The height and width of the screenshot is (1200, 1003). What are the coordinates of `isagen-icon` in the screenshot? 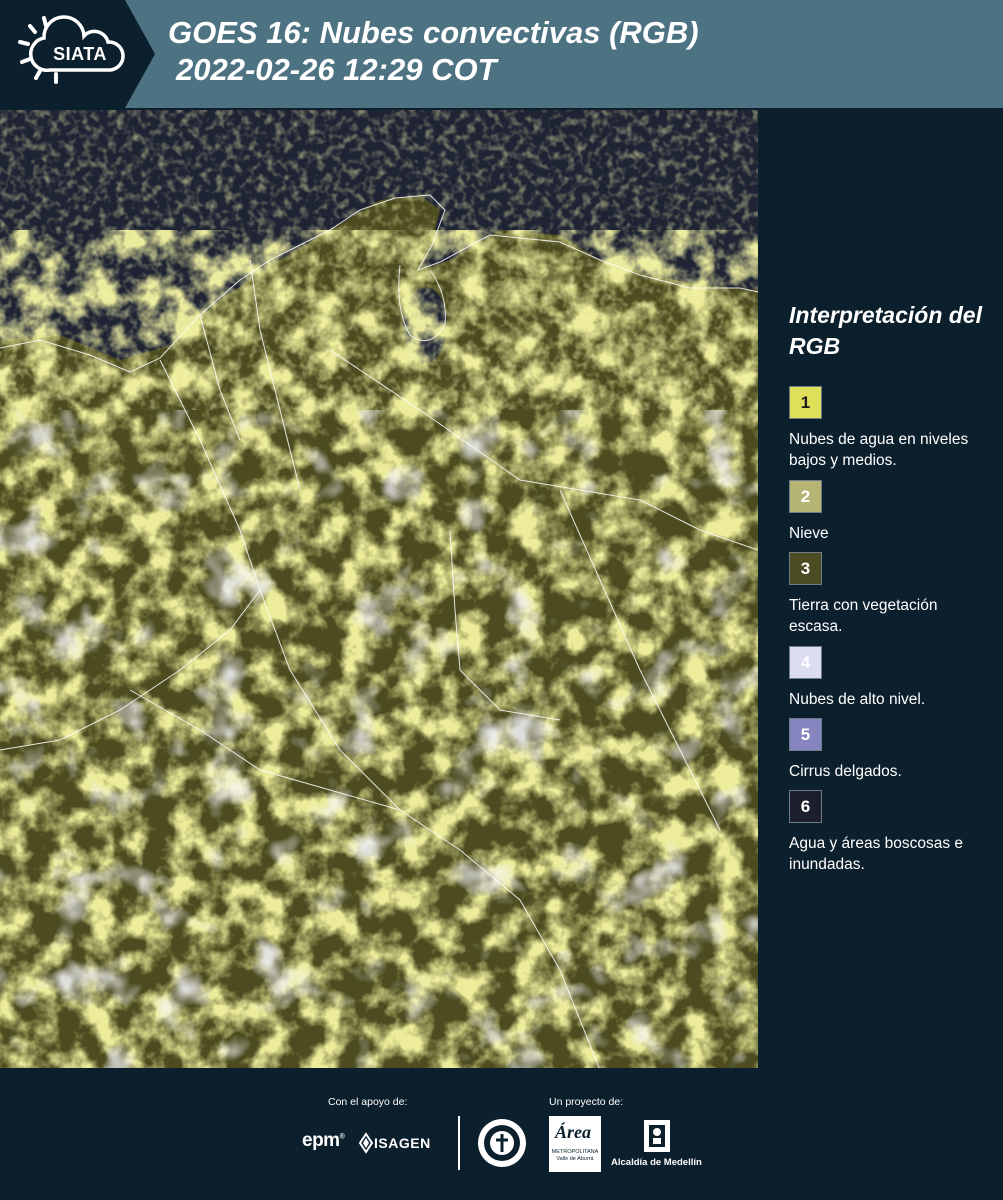 It's located at (366, 1143).